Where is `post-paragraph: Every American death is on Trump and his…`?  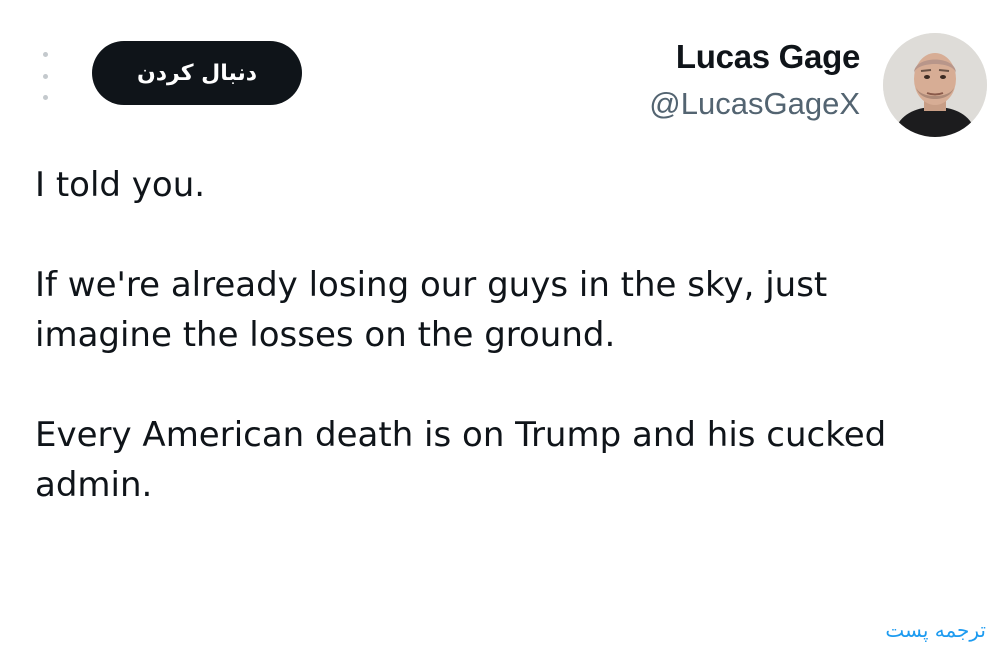
post-paragraph: Every American death is on Trump and his… is located at coordinates (461, 460).